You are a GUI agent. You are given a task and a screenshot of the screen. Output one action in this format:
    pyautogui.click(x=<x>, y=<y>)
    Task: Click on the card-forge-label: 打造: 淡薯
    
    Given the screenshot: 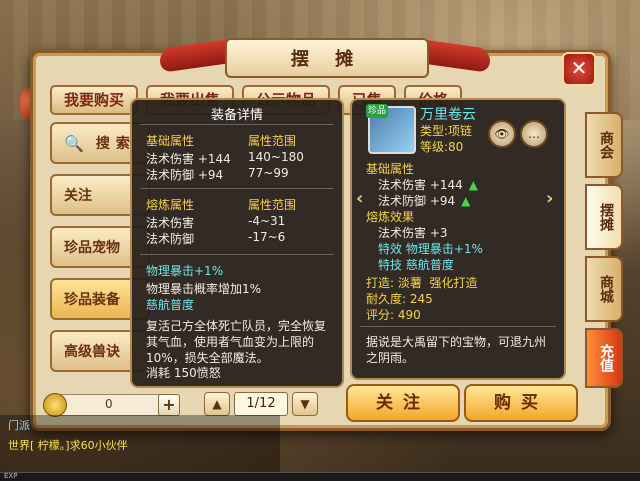 What is the action you would take?
    pyautogui.click(x=394, y=283)
    